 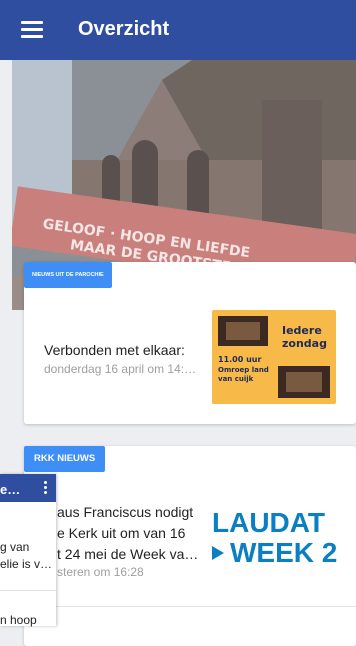 What do you see at coordinates (125, 512) in the screenshot?
I see `excerpt-line-1: aus Franciscus nodigt` at bounding box center [125, 512].